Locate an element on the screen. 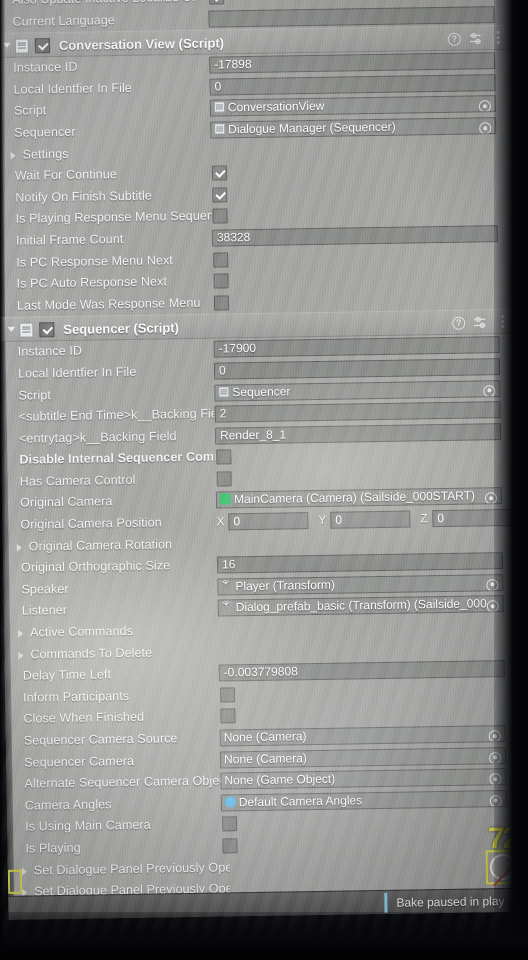 This screenshot has width=528, height=960. property-label: Initial Frame Count is located at coordinates (69, 239).